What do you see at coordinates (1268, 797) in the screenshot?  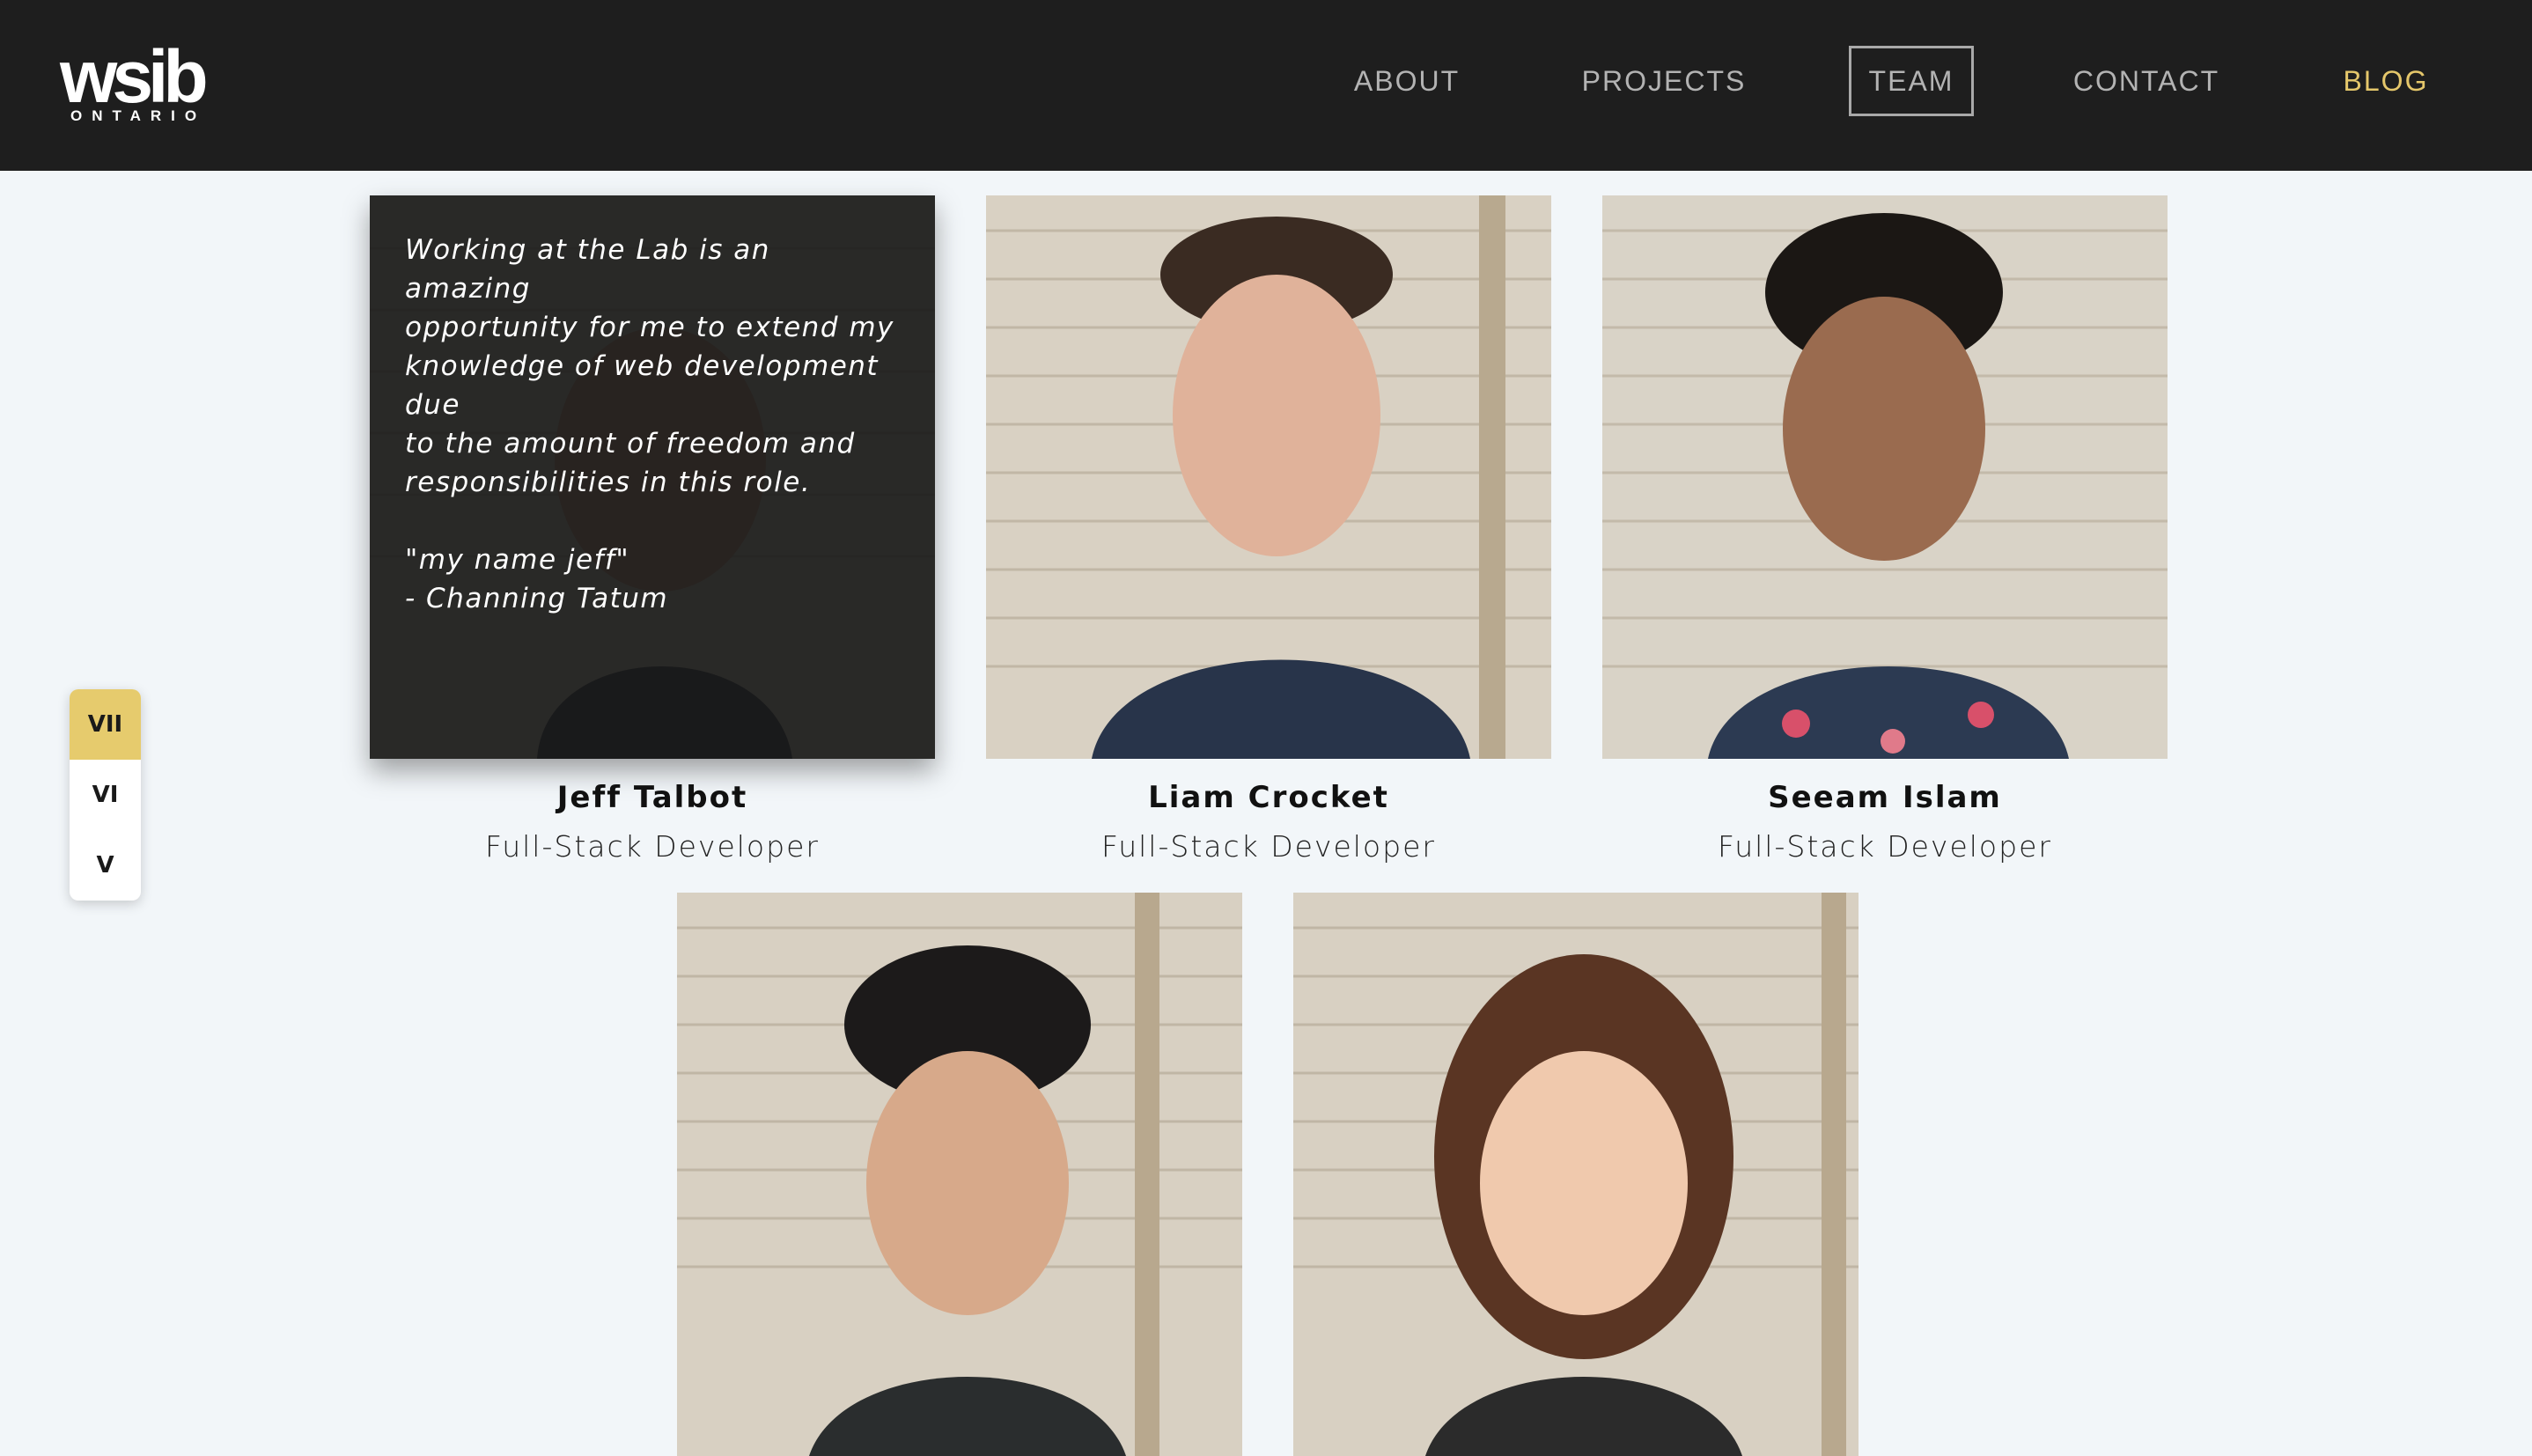 I see `member-name: Liam Crocket` at bounding box center [1268, 797].